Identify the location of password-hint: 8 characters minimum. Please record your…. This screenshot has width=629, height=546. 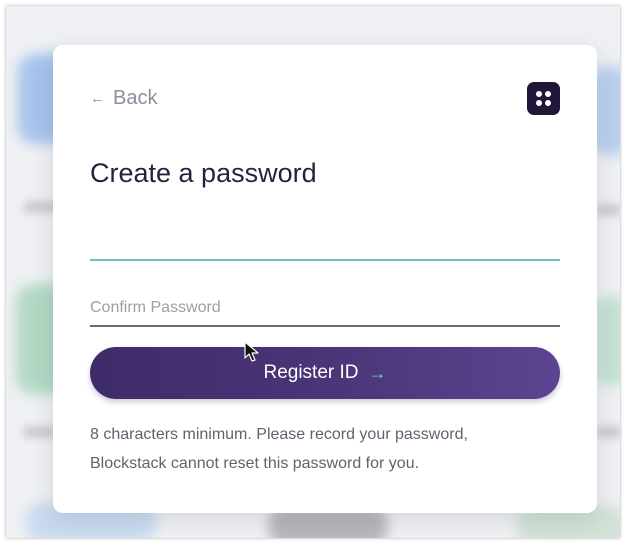
(325, 449).